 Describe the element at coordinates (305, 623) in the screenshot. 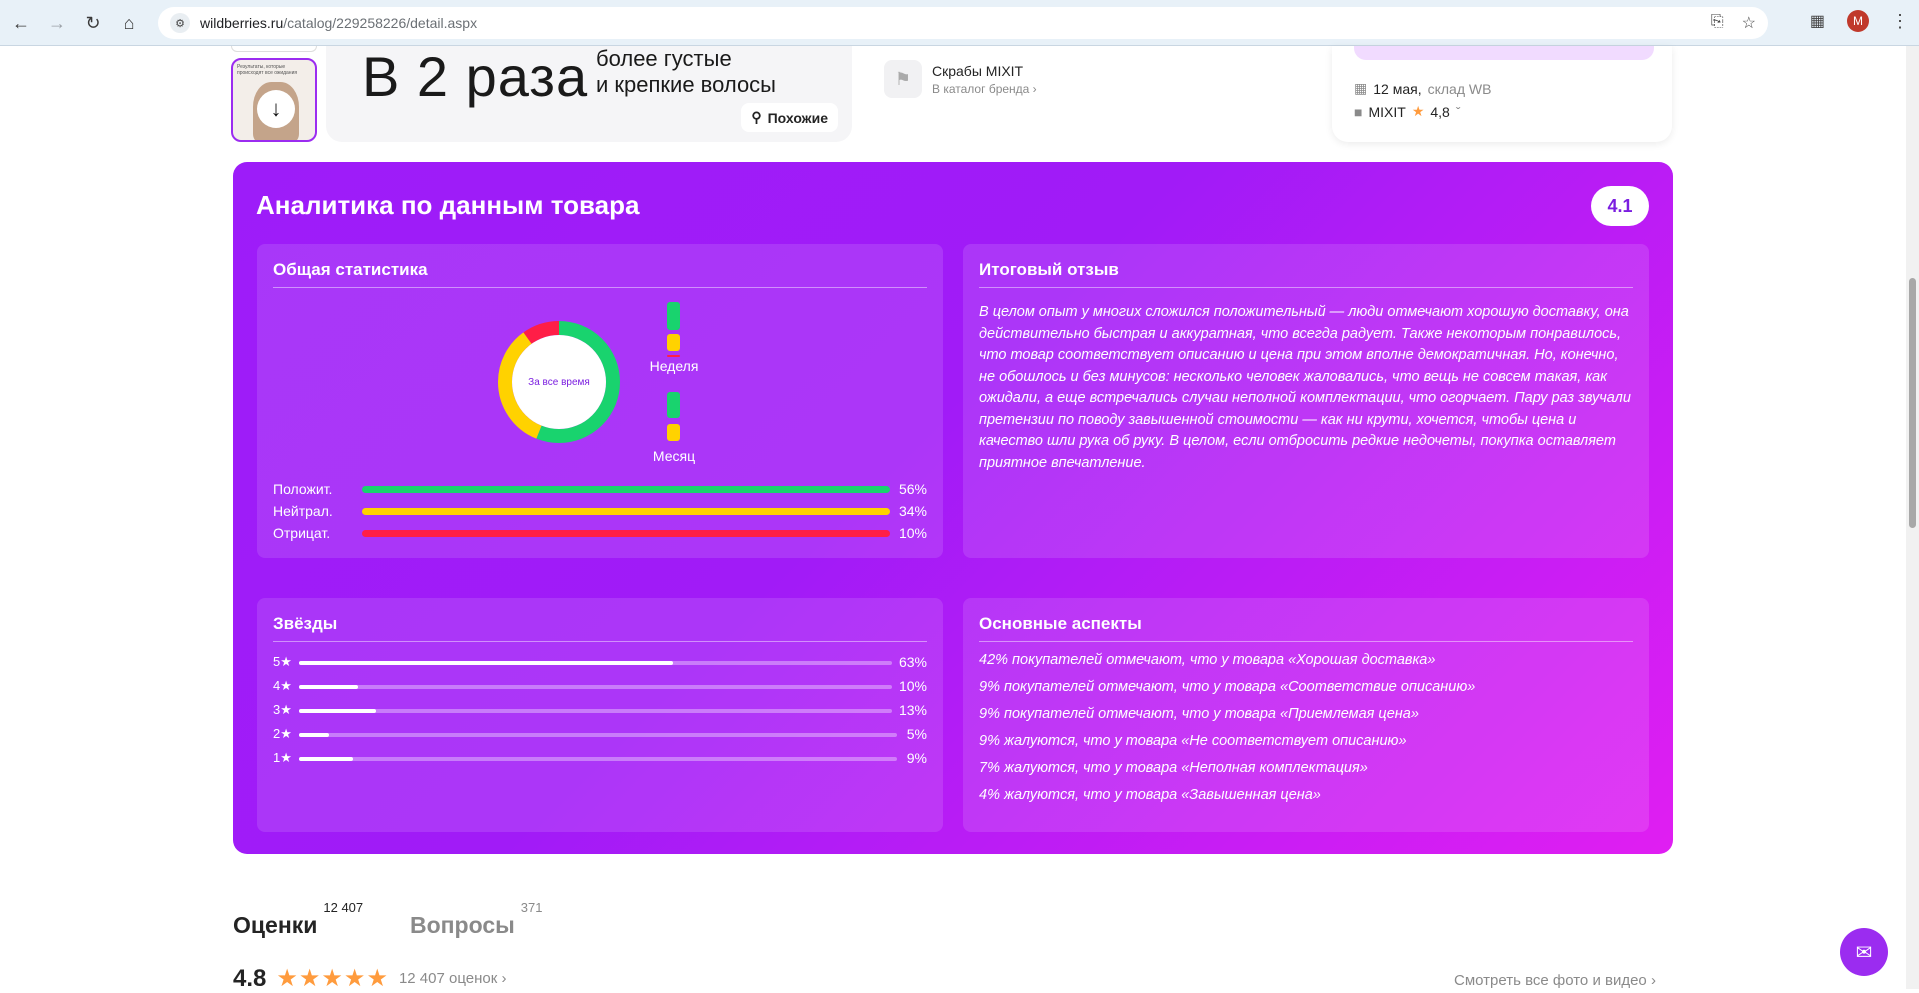

I see `stars-title: Звёзды` at that location.